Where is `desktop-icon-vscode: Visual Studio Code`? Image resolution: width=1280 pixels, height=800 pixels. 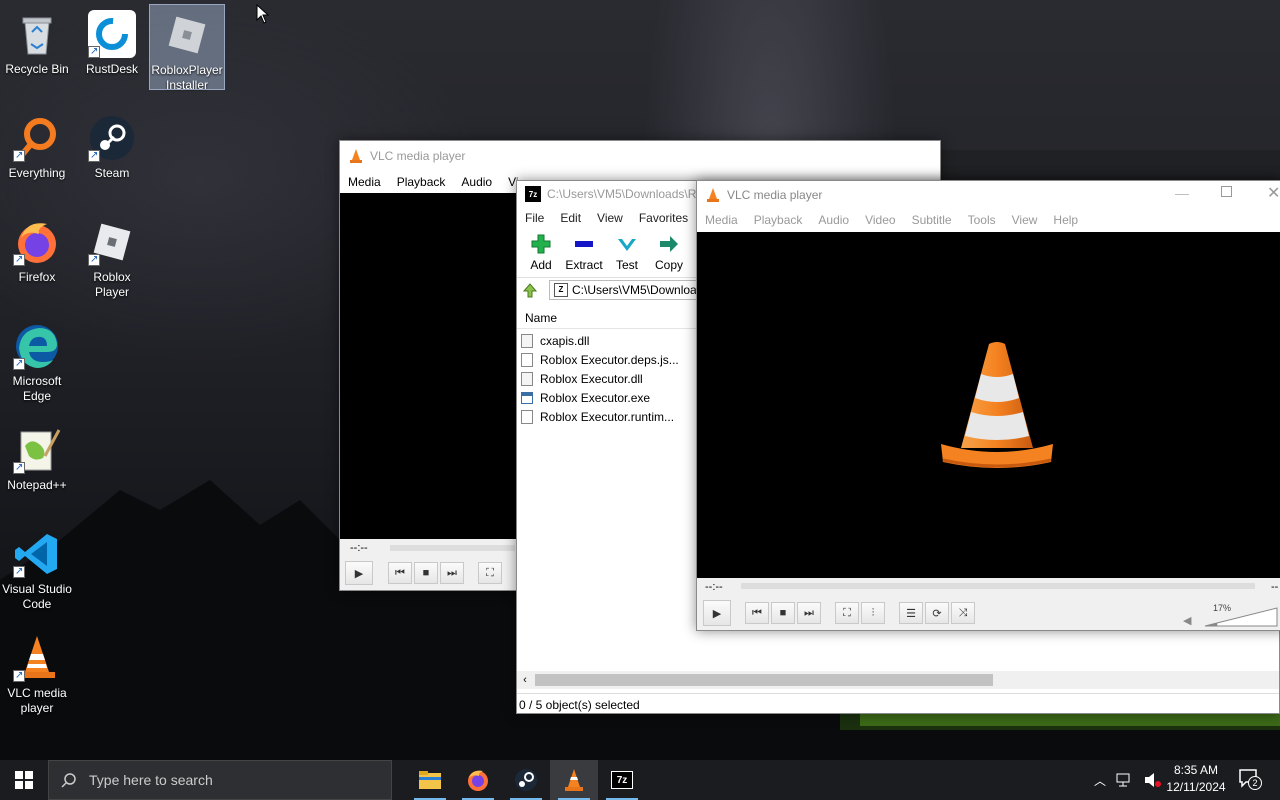 desktop-icon-vscode: Visual Studio Code is located at coordinates (37, 567).